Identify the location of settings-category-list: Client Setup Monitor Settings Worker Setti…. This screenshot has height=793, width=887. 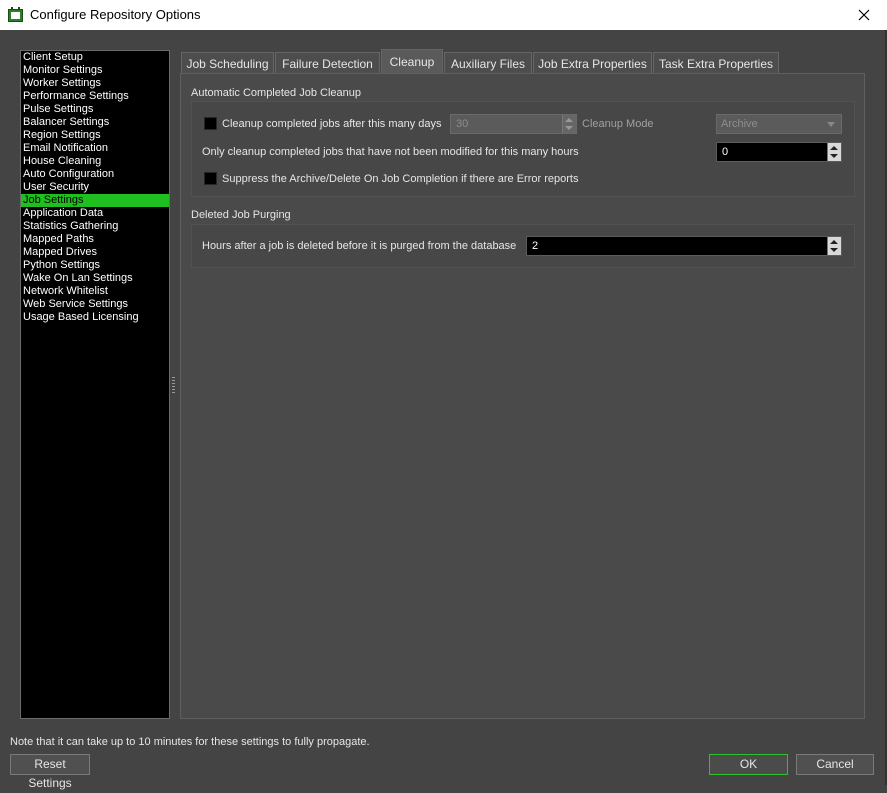
(95, 384).